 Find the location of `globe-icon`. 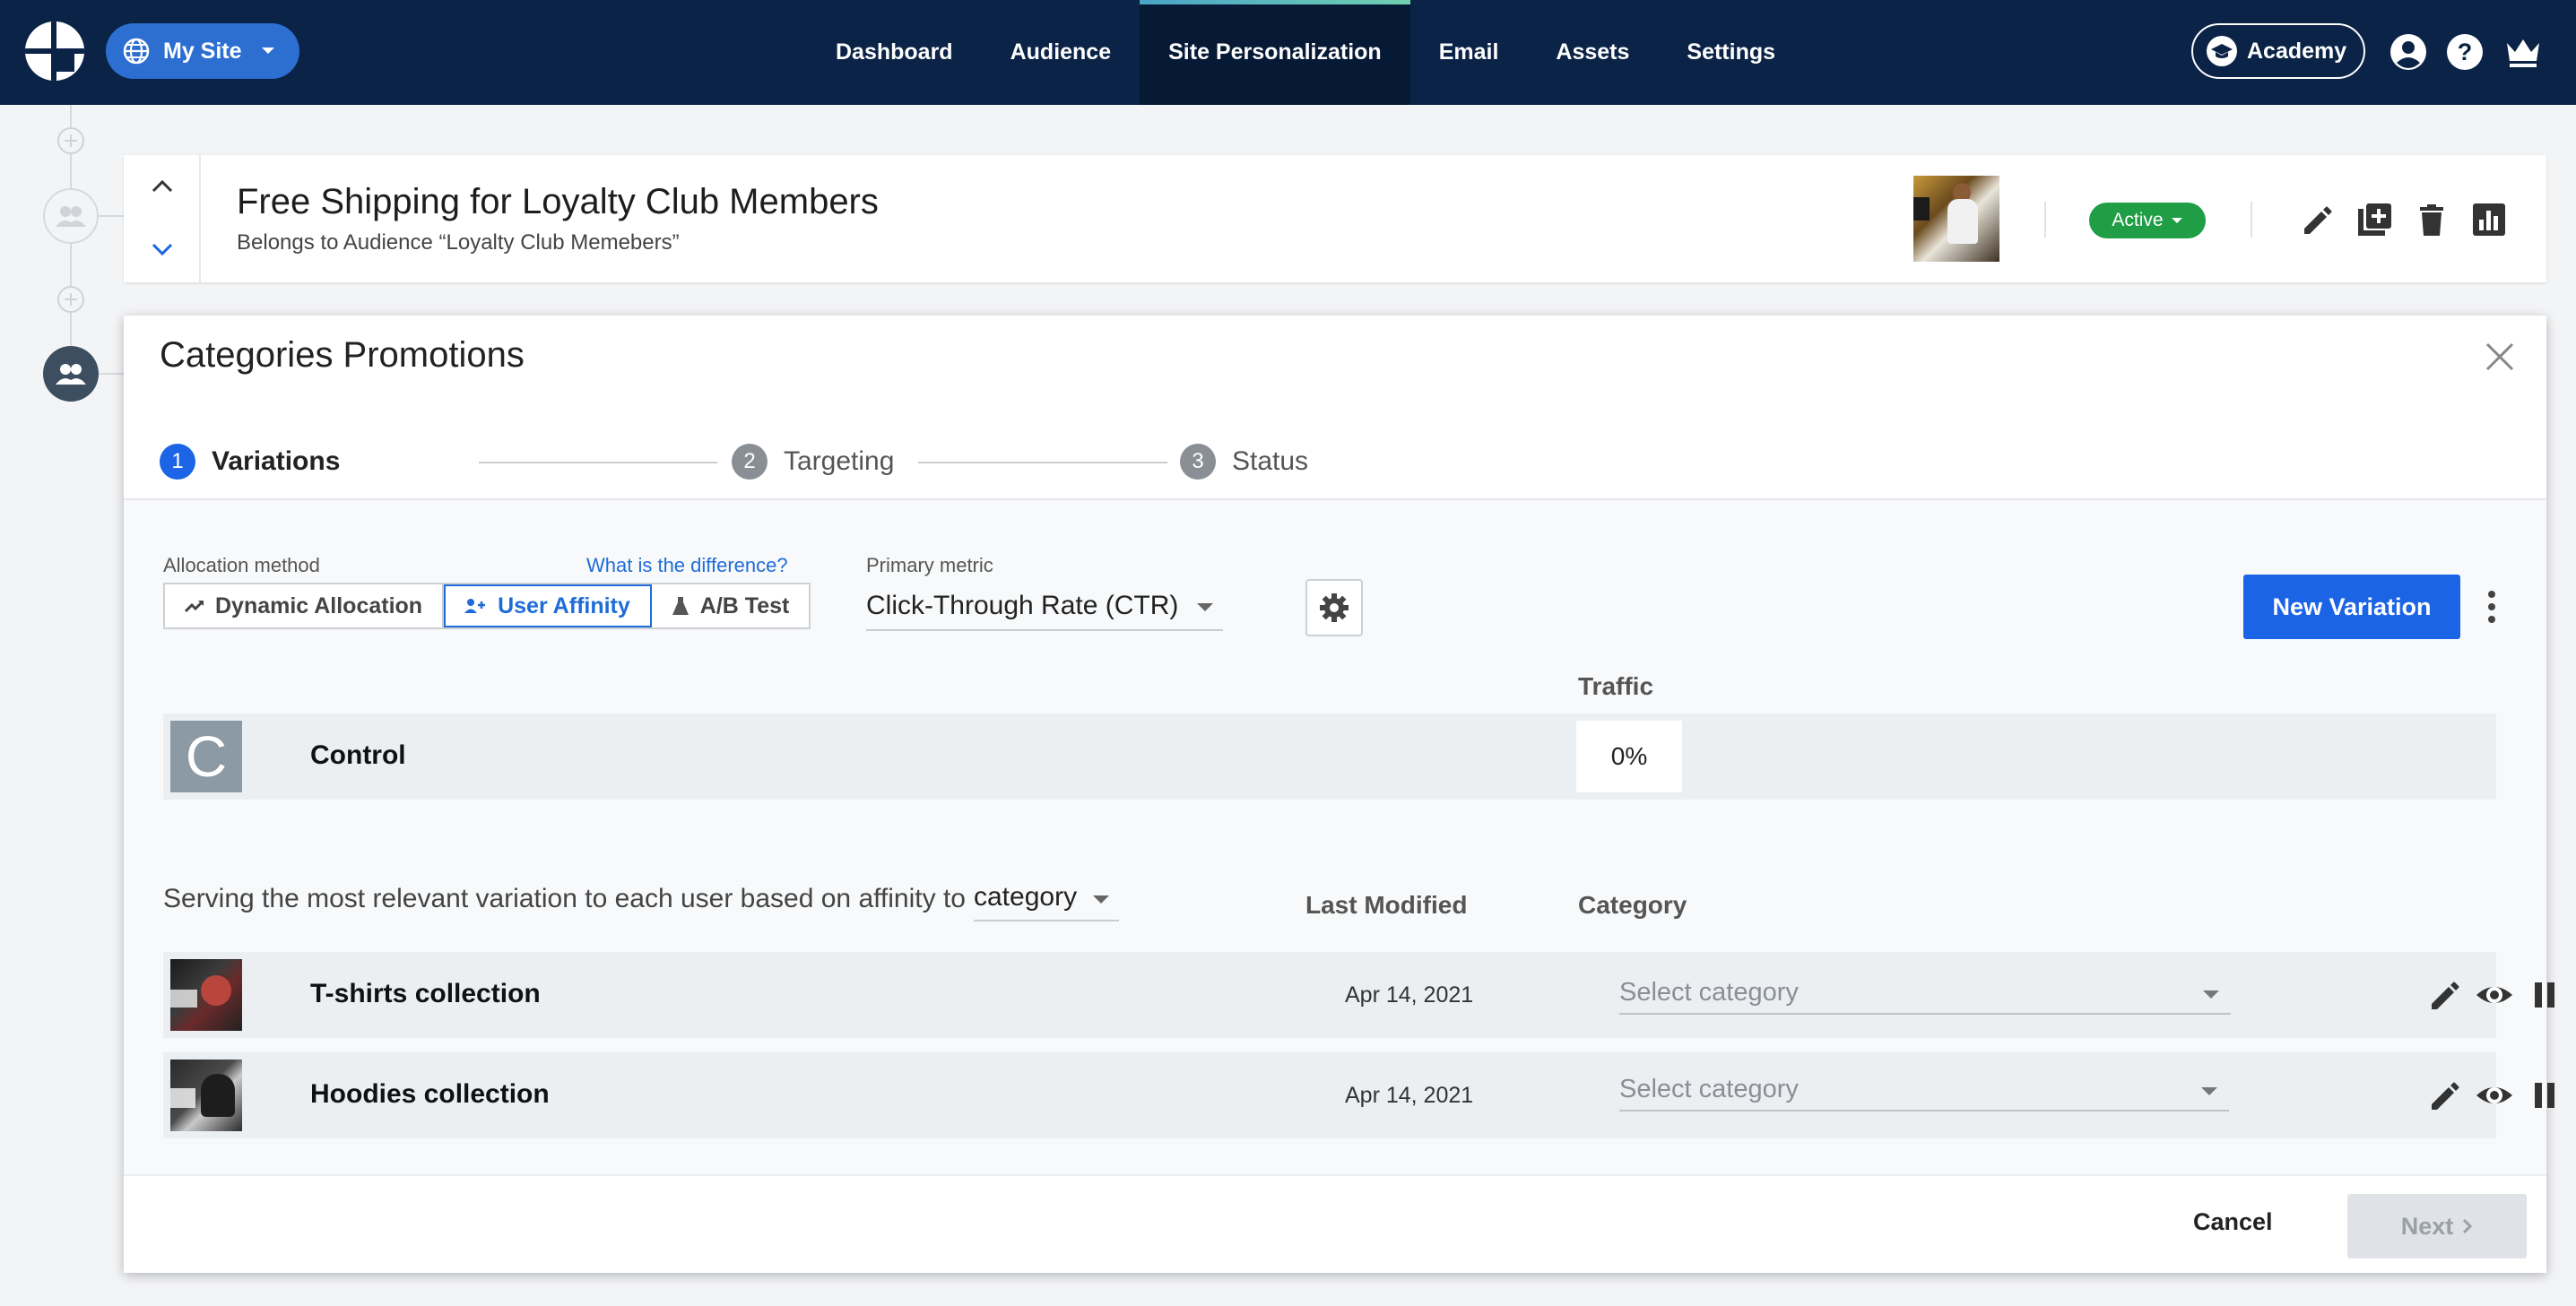

globe-icon is located at coordinates (136, 51).